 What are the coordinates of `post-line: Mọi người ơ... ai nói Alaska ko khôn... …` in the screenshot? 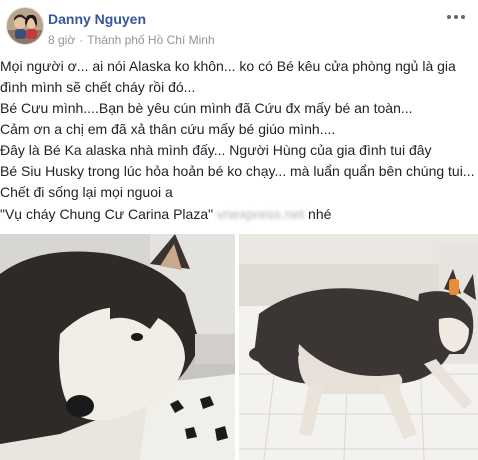 It's located at (228, 66).